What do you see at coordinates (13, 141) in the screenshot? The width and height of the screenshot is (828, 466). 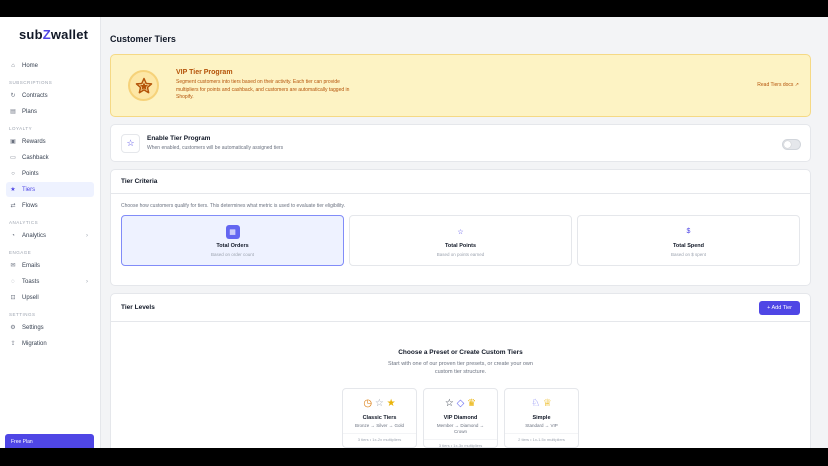 I see `gift-icon: ▣` at bounding box center [13, 141].